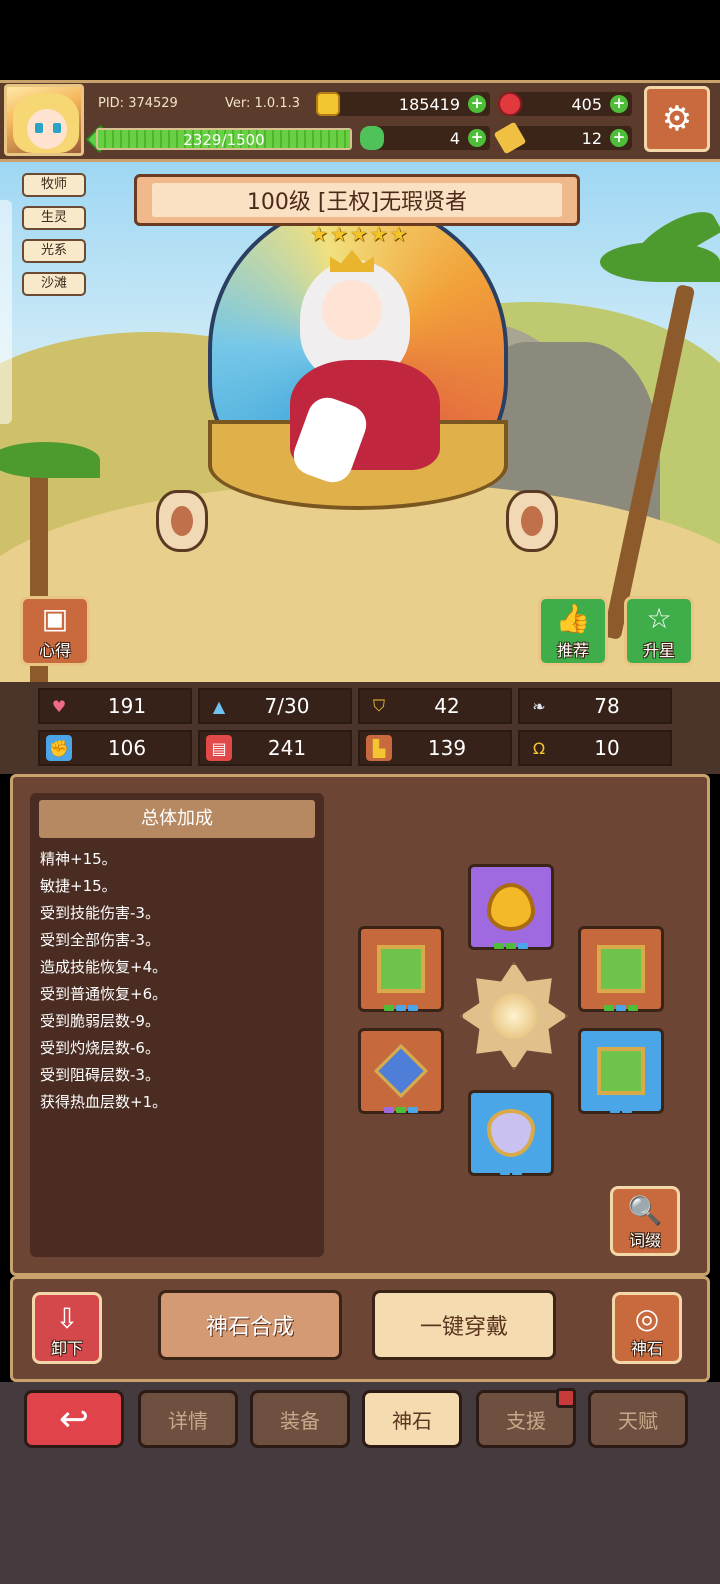  I want to click on bonus-line: 受到灼烧层数-6。, so click(100, 1048).